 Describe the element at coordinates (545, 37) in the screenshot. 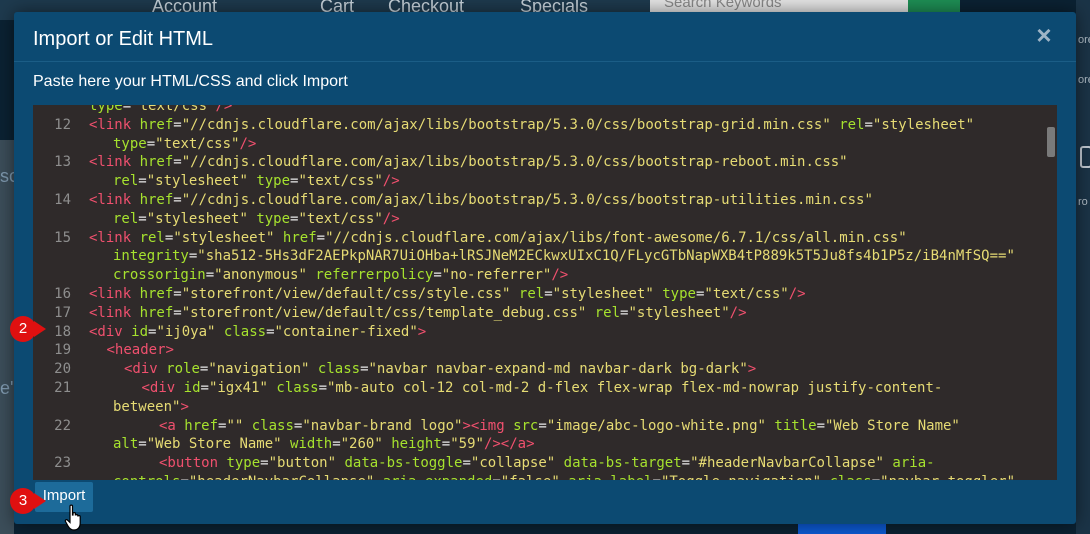

I see `modal-header: Import or Edit HTML ×` at that location.